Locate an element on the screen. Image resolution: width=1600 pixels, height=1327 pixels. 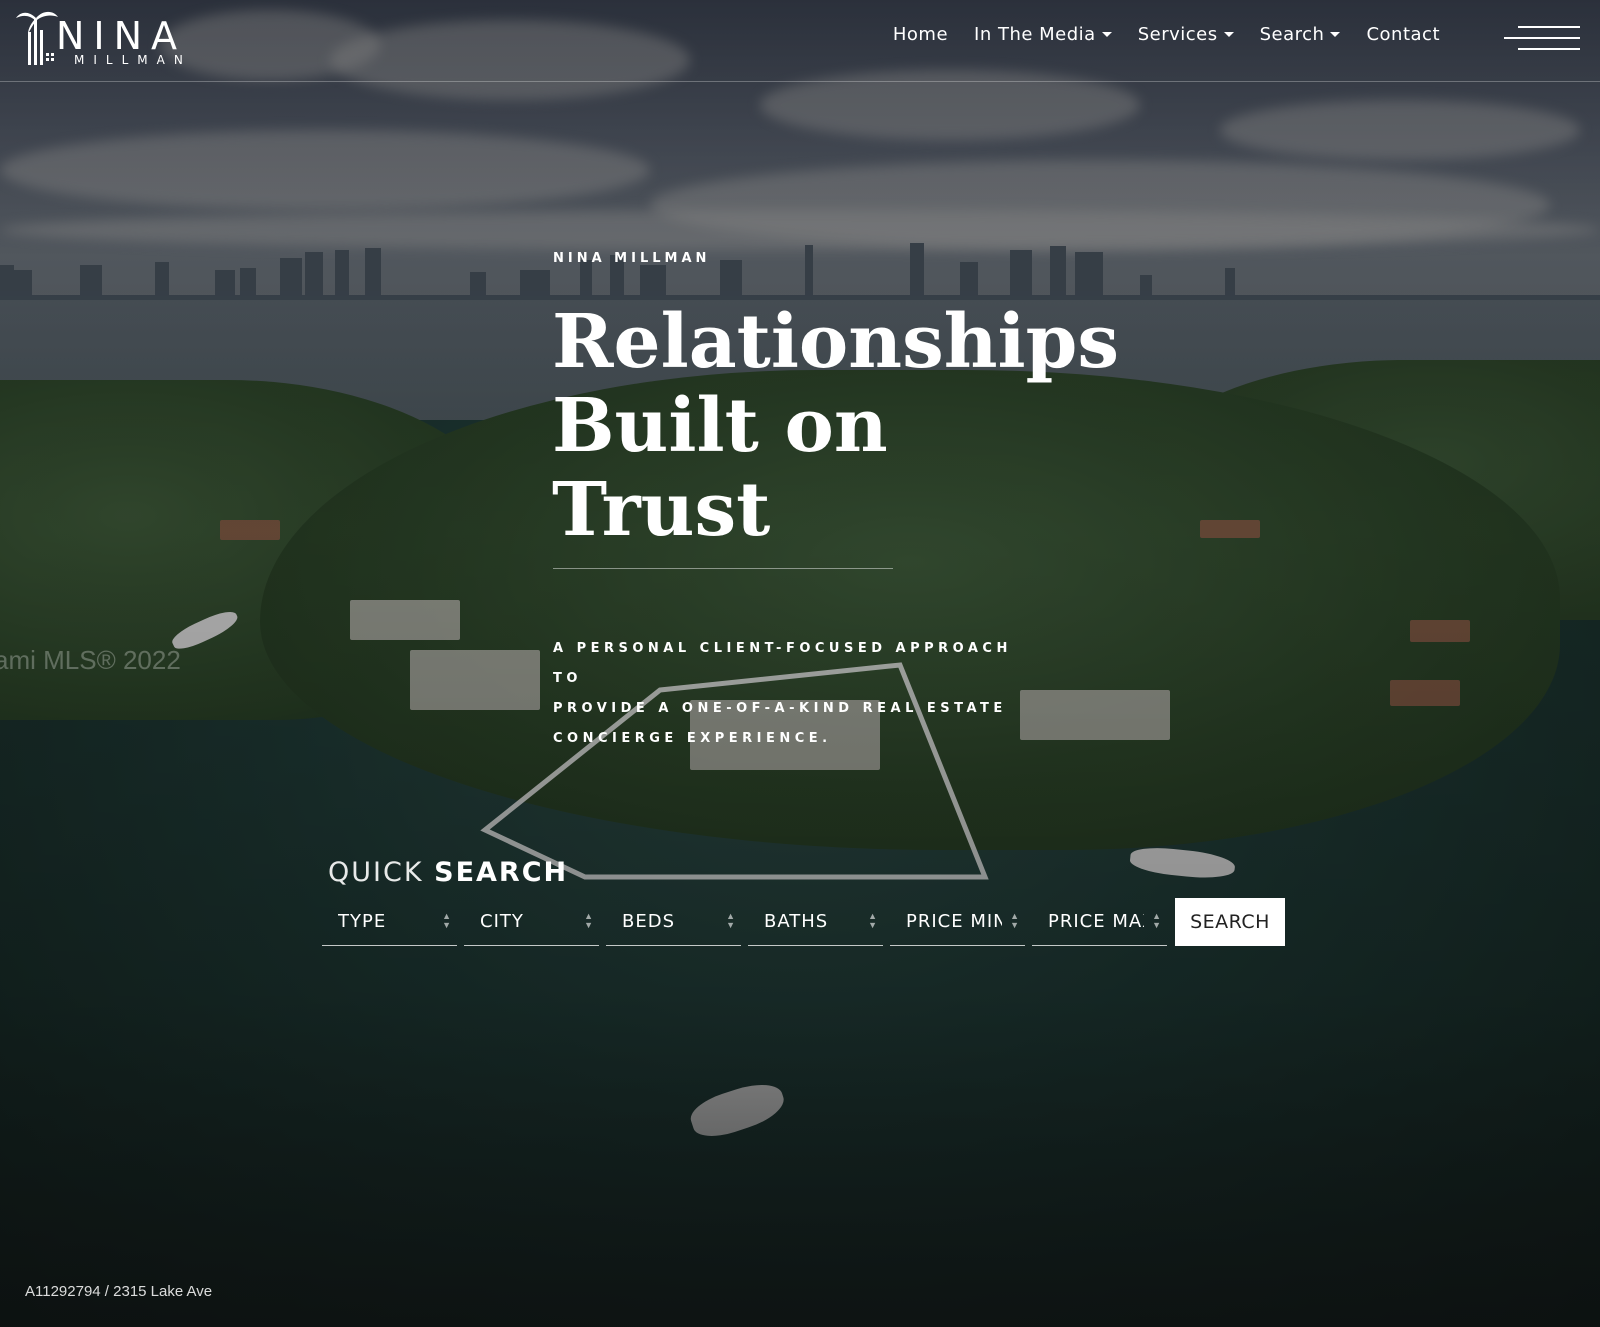
nav-in-the-media: In The Media is located at coordinates (1043, 34).